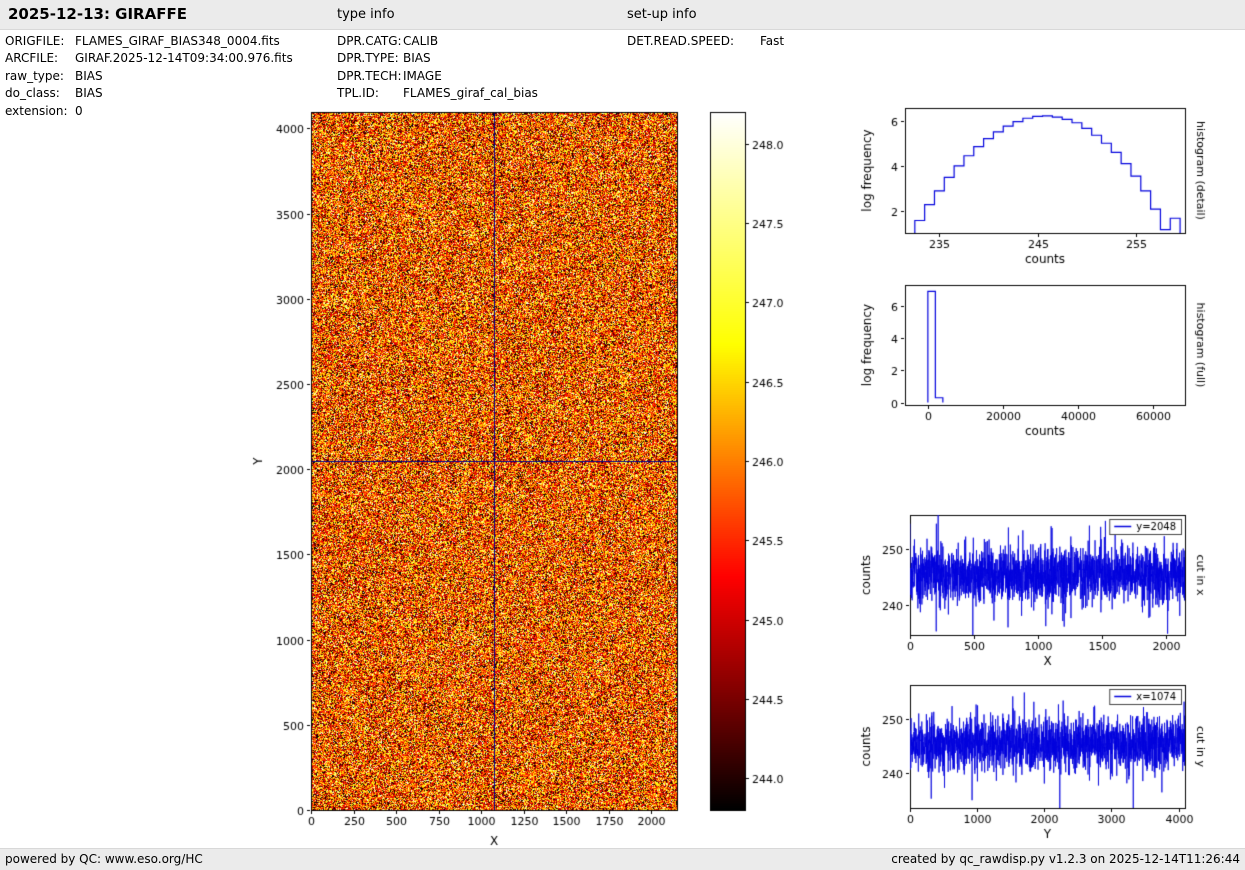  Describe the element at coordinates (662, 14) in the screenshot. I see `setup-info-heading: set-up info` at that location.